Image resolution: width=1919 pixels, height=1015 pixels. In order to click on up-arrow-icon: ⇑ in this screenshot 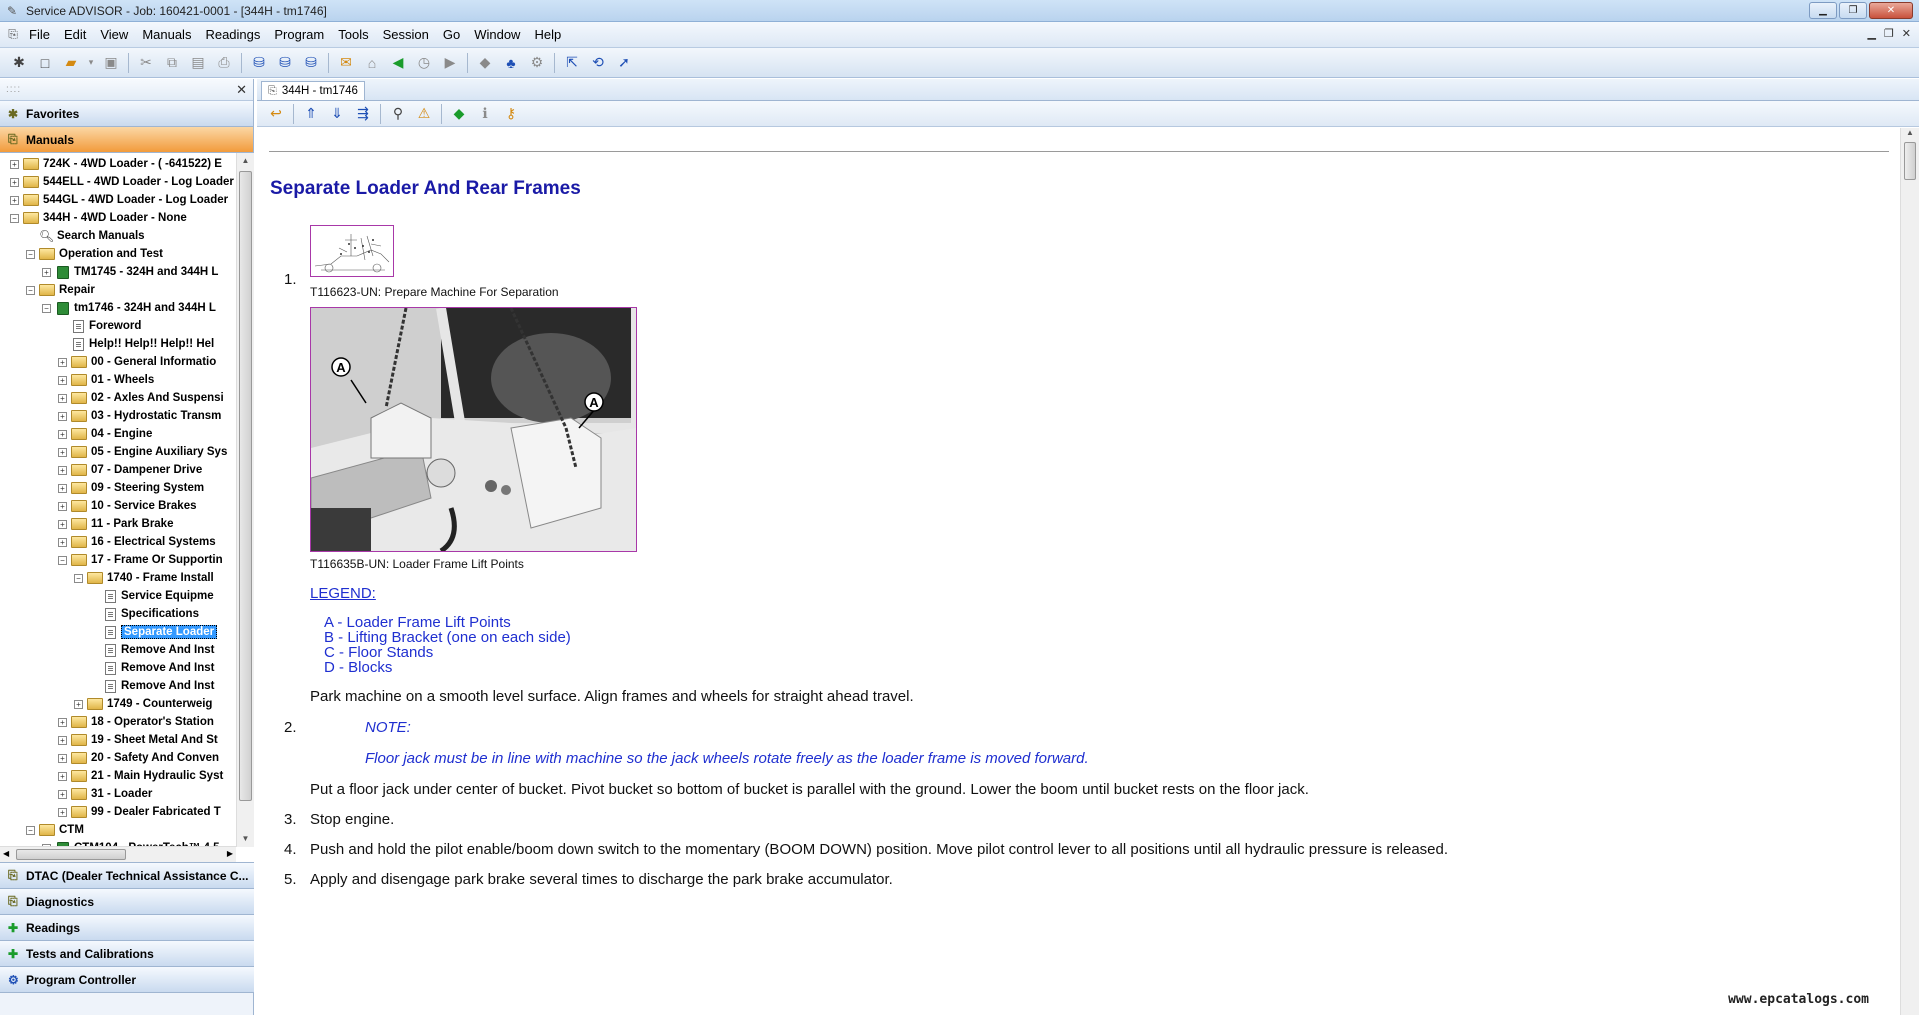, I will do `click(311, 114)`.